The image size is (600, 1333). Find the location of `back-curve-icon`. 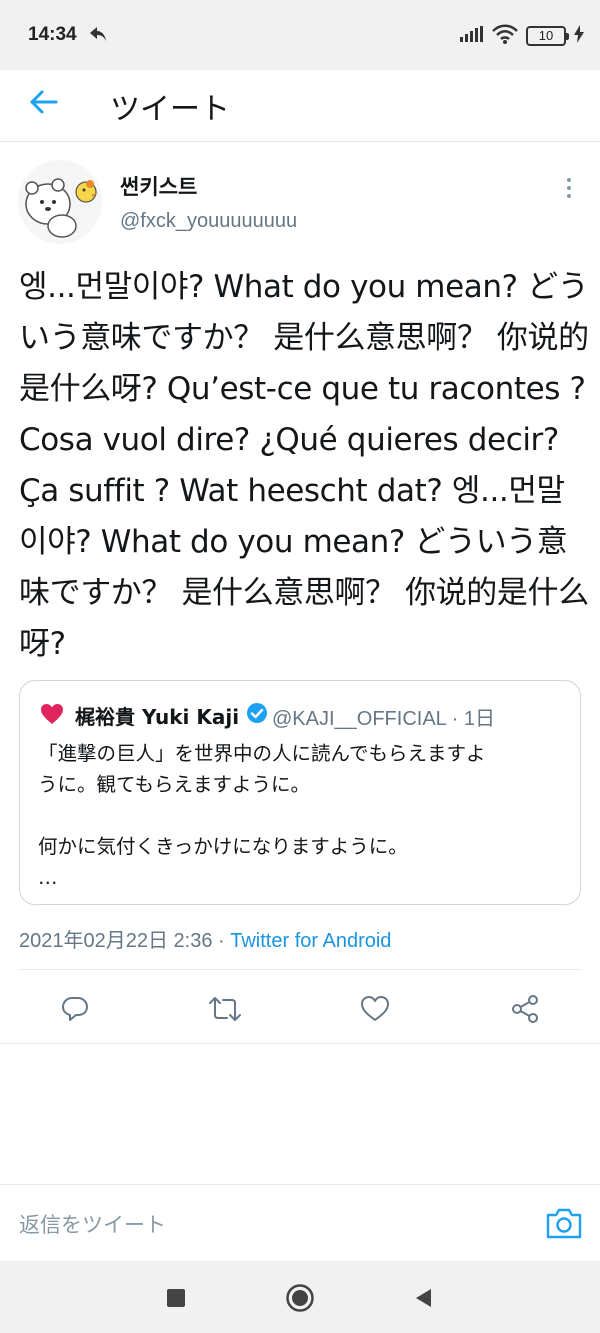

back-curve-icon is located at coordinates (98, 36).